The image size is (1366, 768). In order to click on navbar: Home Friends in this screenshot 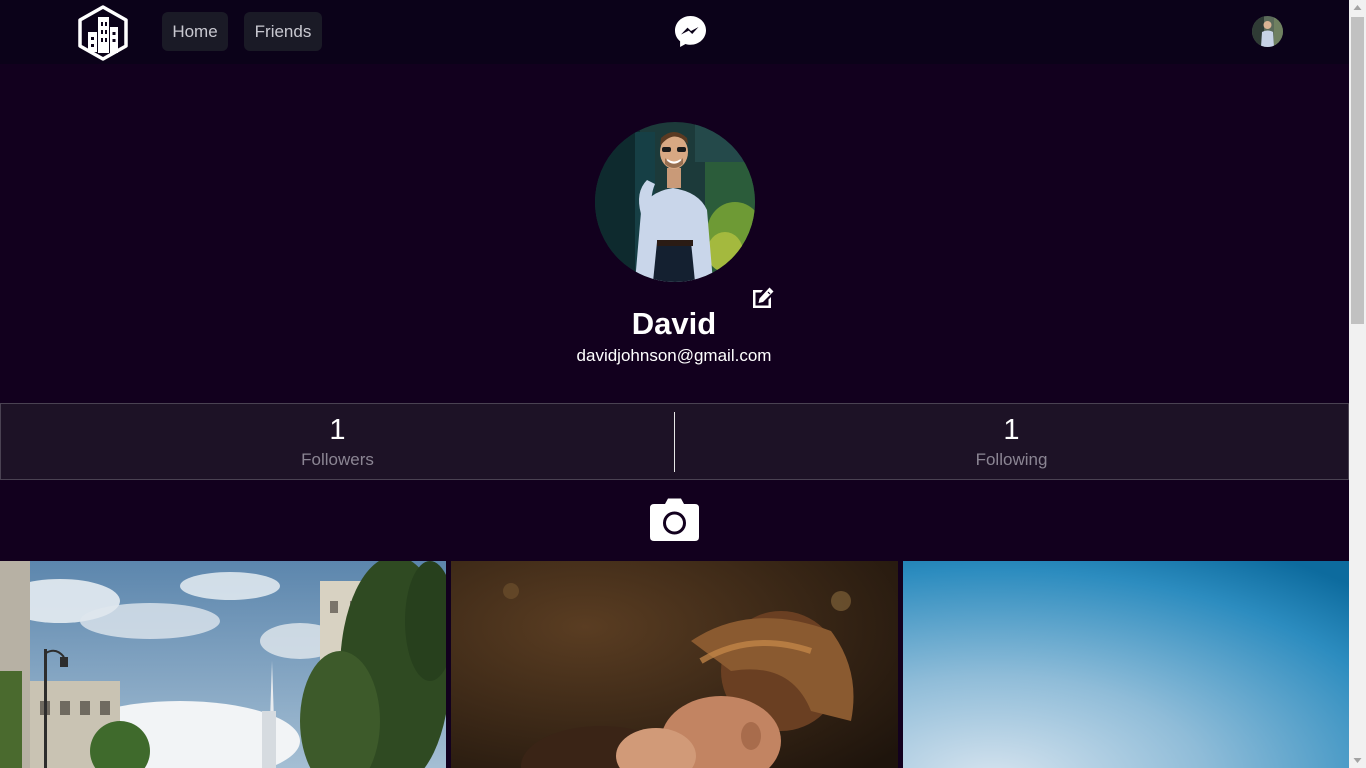, I will do `click(674, 32)`.